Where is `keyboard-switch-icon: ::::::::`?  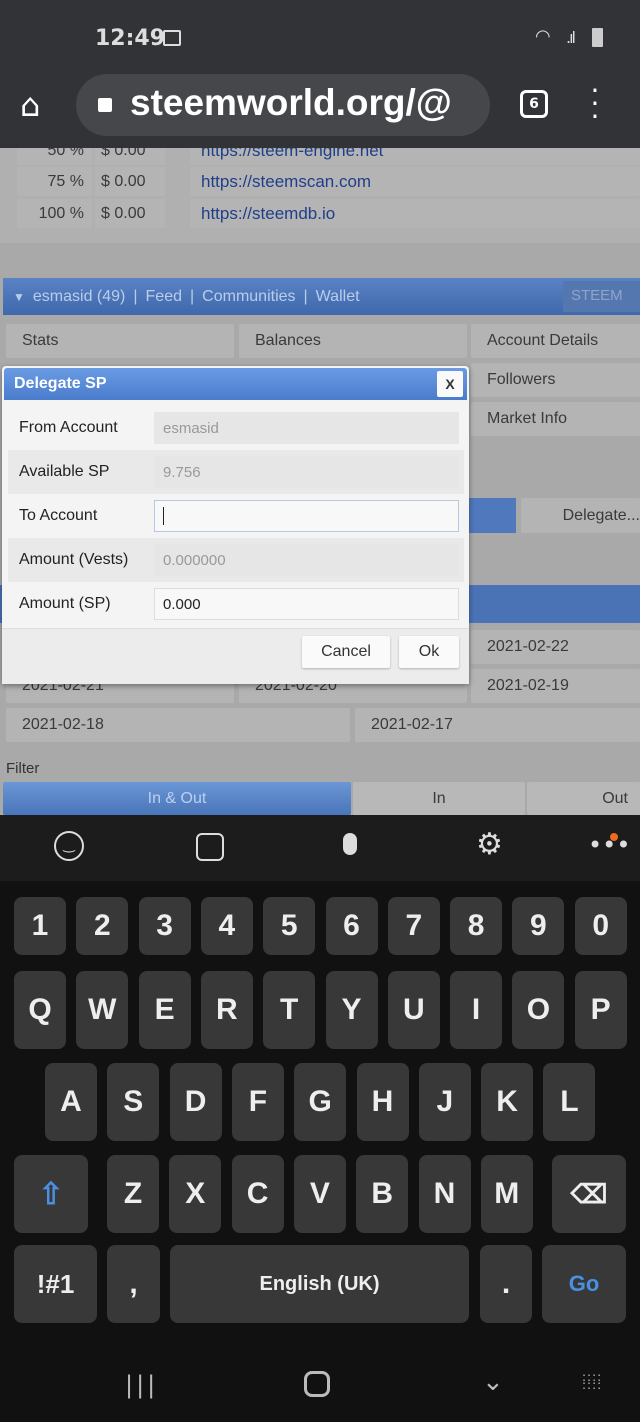
keyboard-switch-icon: :::::::: is located at coordinates (592, 1381).